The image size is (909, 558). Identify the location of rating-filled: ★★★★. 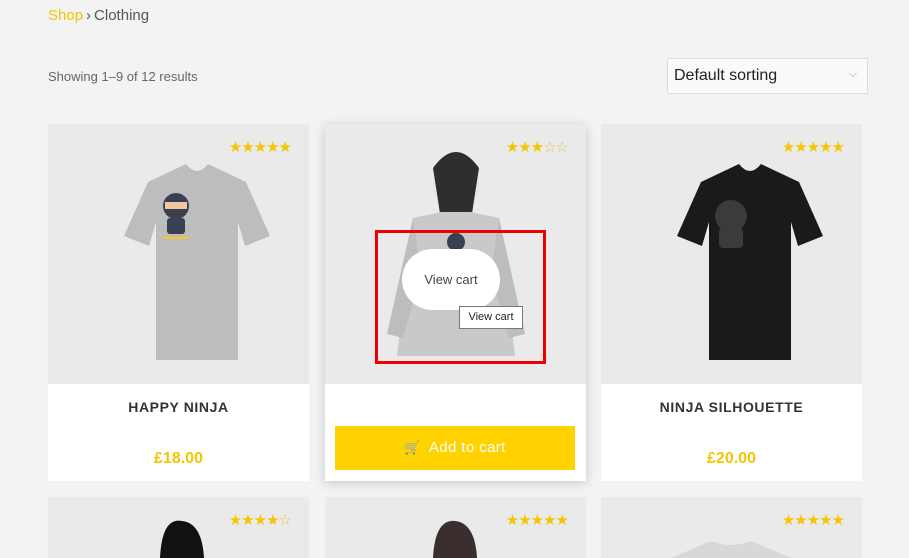
(254, 520).